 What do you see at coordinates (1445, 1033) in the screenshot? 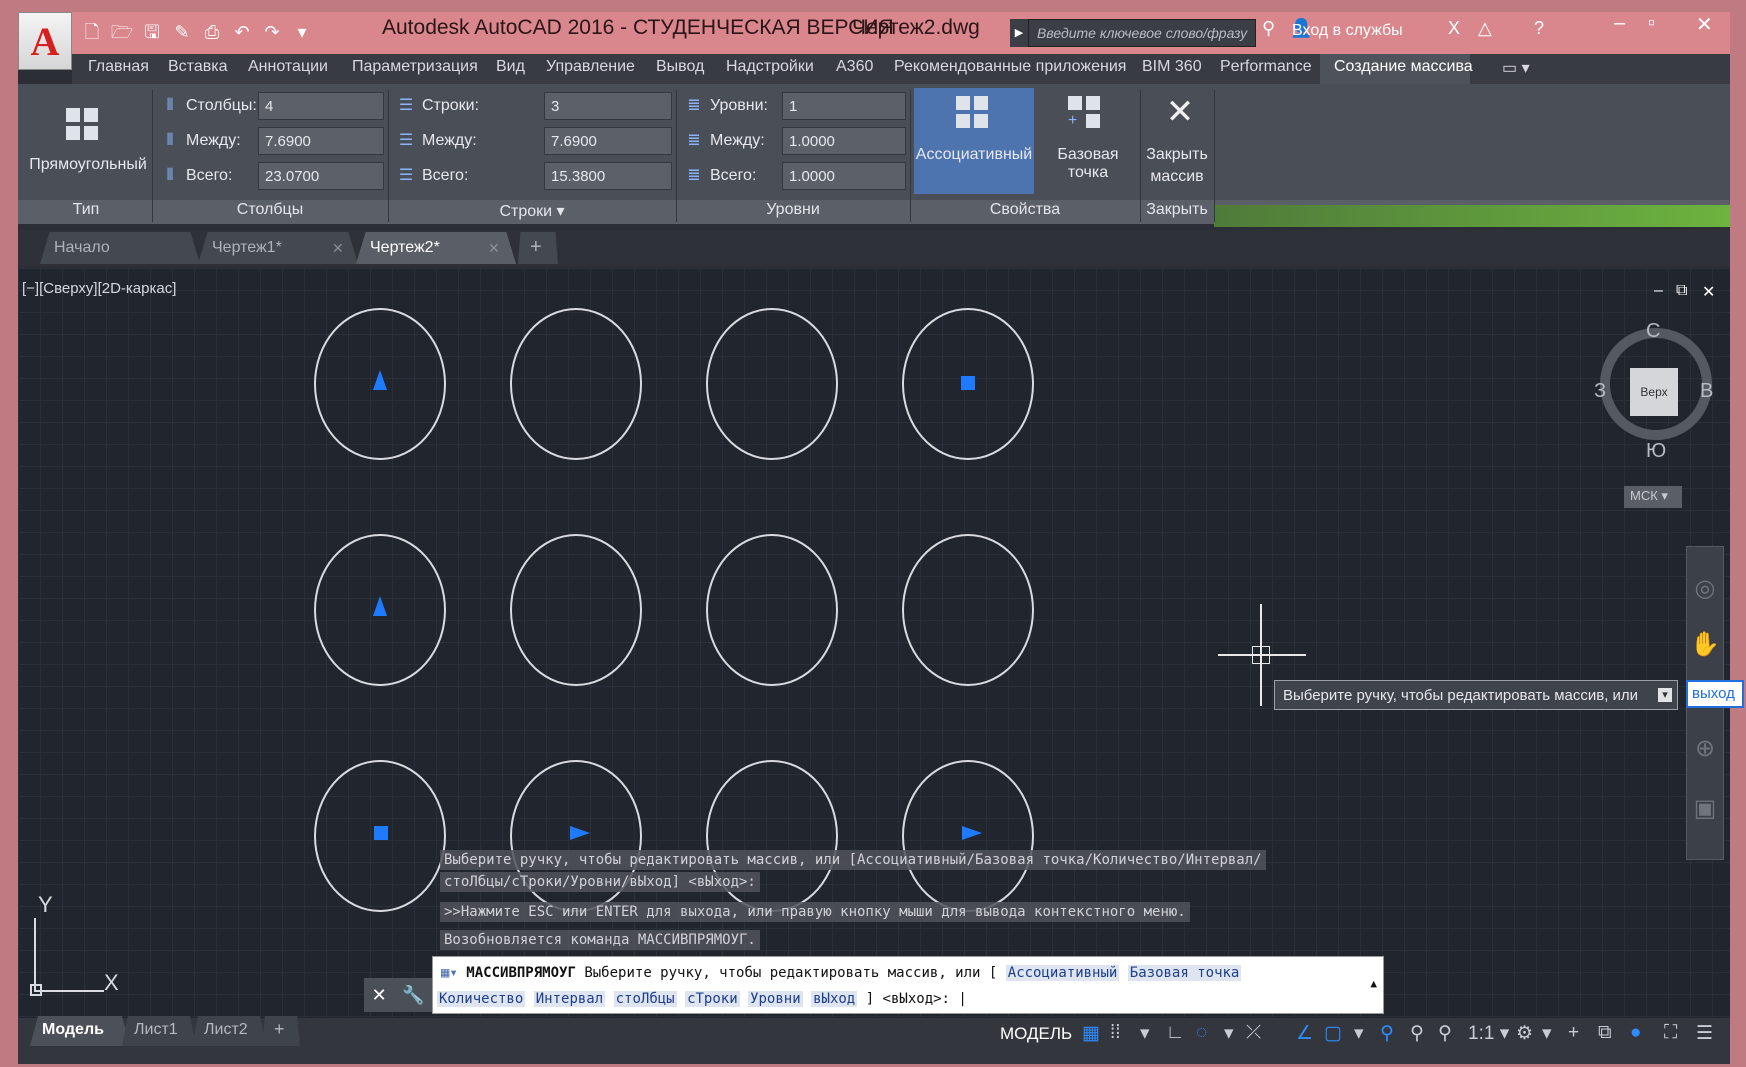
I see `annotation-scale-icon: ⚲` at bounding box center [1445, 1033].